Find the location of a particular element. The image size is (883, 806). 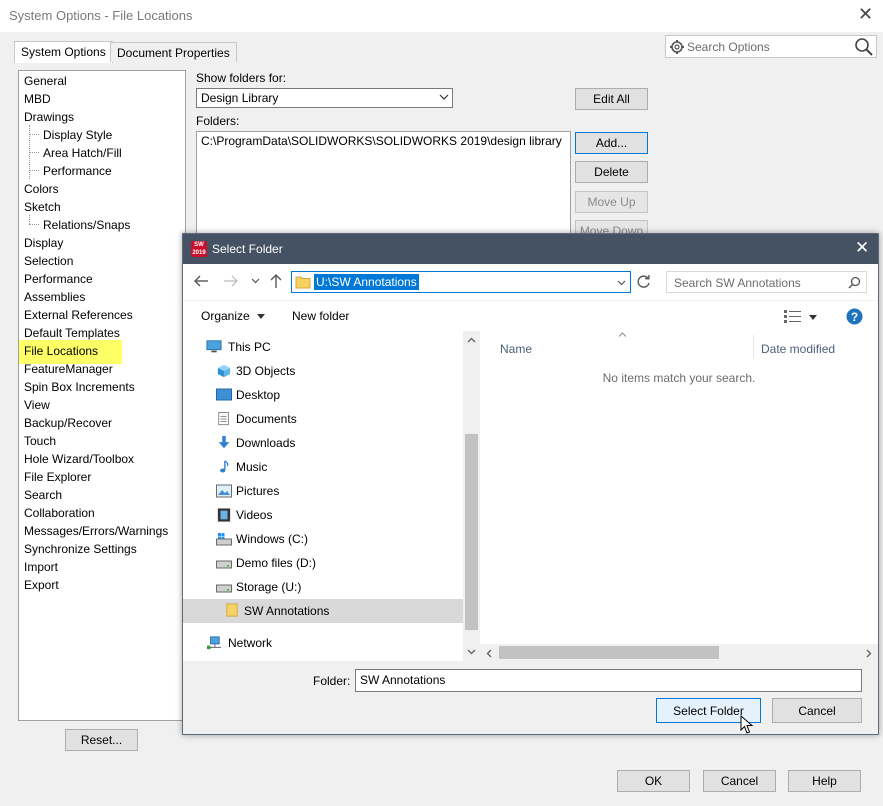

desktop-icon is located at coordinates (224, 394).